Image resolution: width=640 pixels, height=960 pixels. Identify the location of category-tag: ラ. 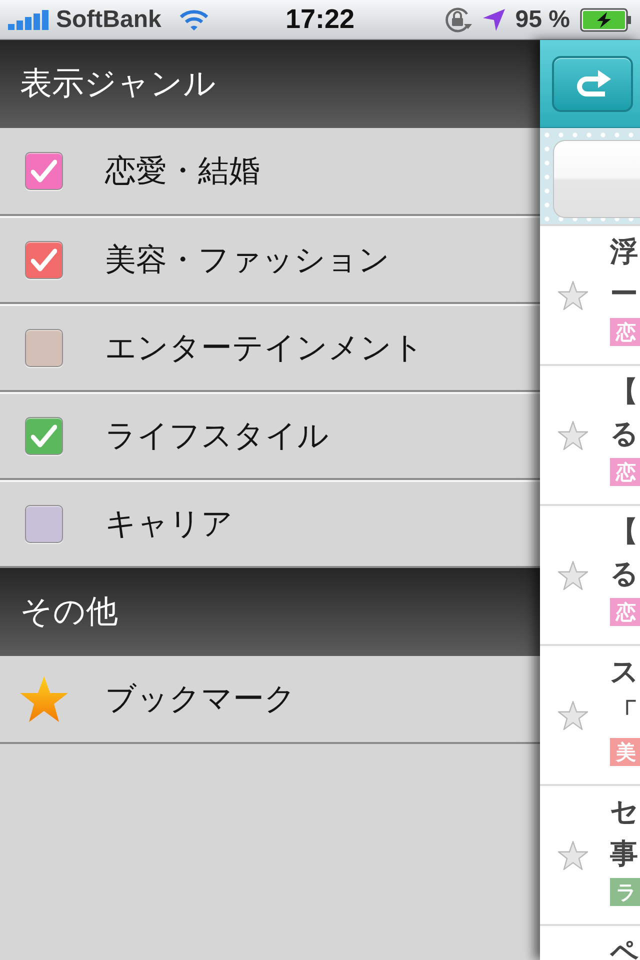
(625, 892).